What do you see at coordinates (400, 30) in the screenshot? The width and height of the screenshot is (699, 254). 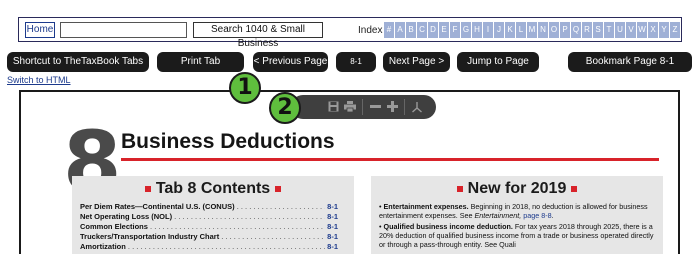 I see `index-letter: A` at bounding box center [400, 30].